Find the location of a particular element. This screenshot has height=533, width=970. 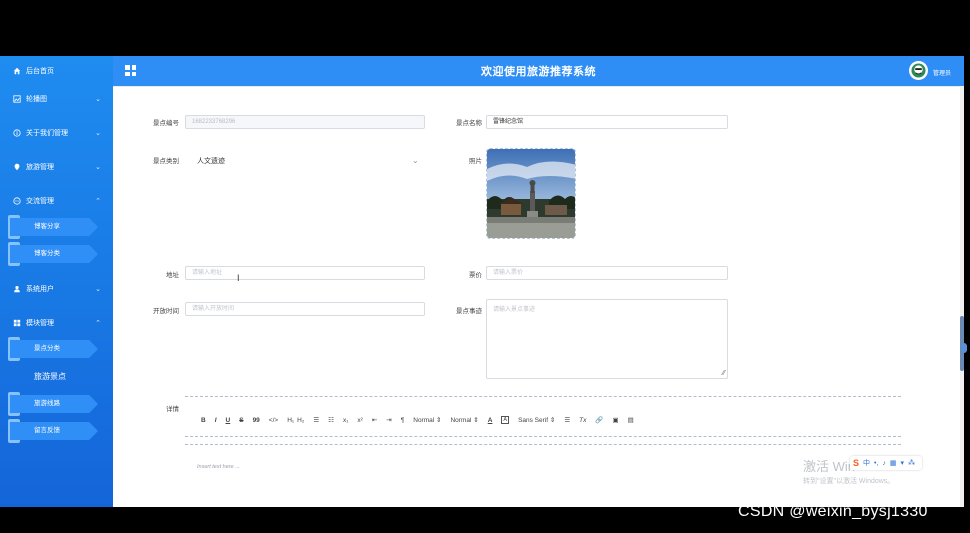

open-time-field: 请输入开放时间 is located at coordinates (305, 309).